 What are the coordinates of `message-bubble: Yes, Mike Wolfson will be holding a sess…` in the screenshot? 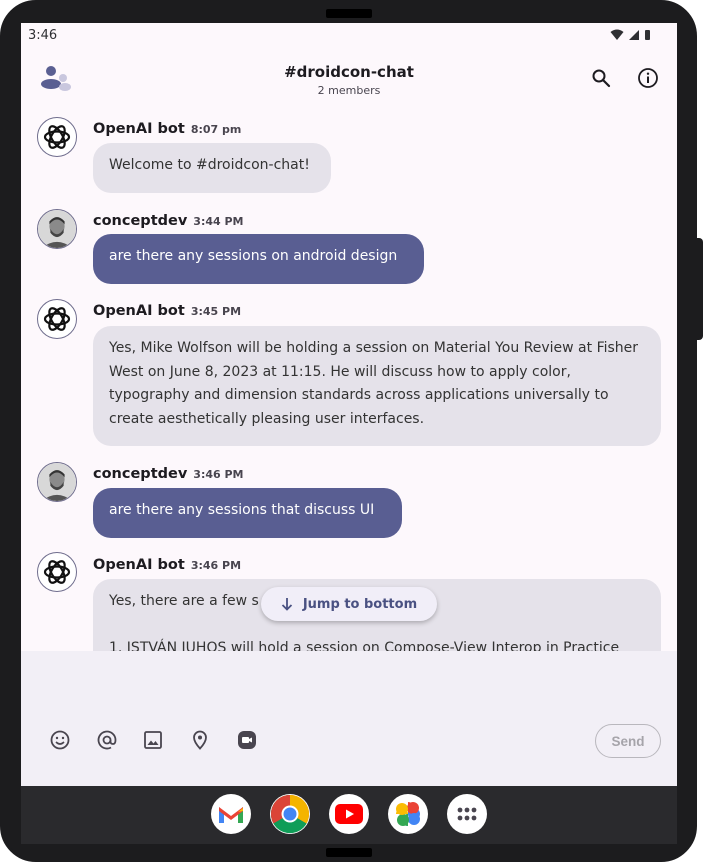 It's located at (377, 386).